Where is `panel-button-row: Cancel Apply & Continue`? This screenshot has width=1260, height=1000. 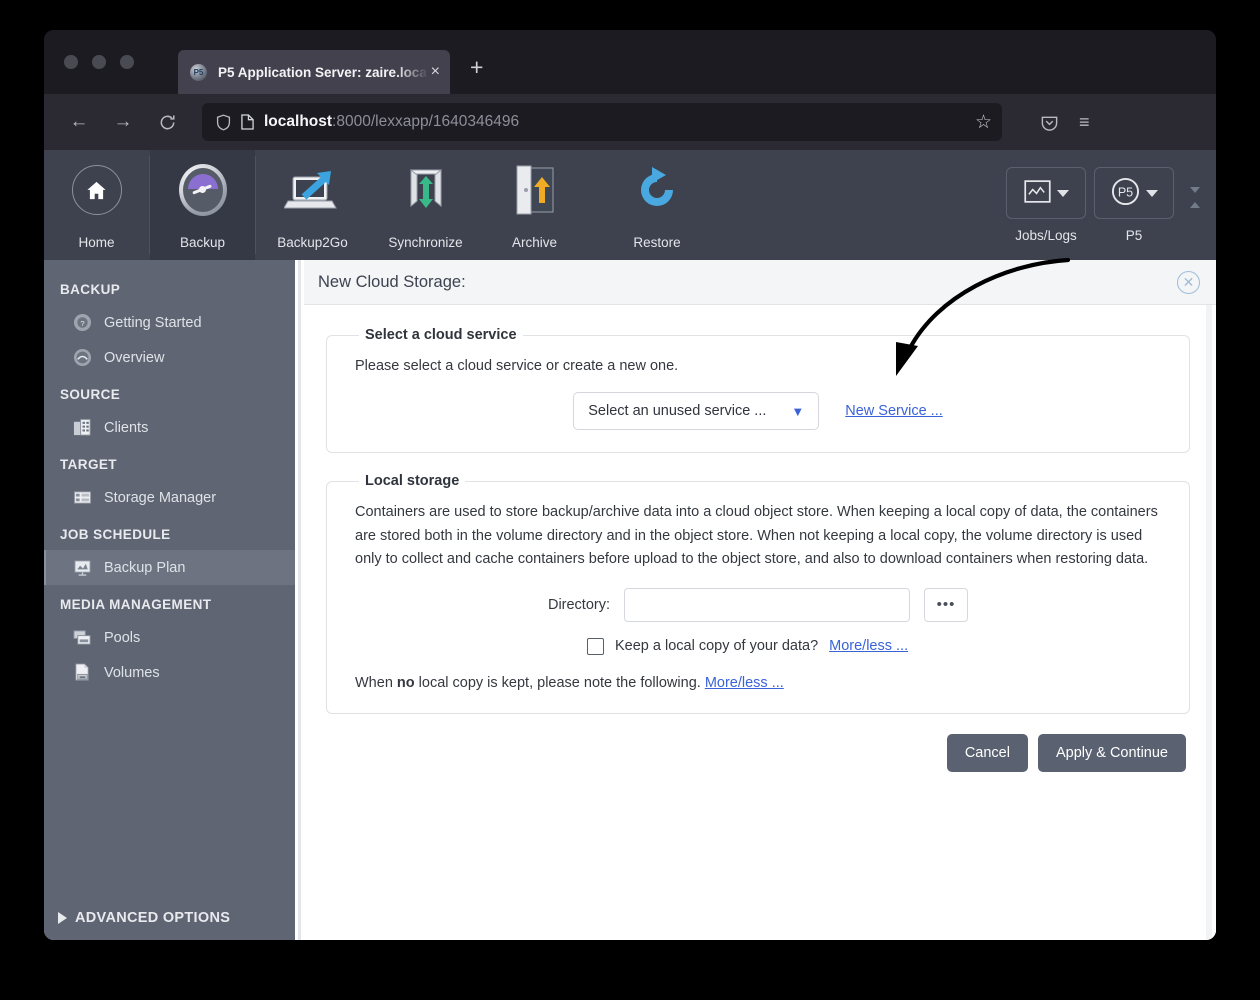
panel-button-row: Cancel Apply & Continue is located at coordinates (756, 752).